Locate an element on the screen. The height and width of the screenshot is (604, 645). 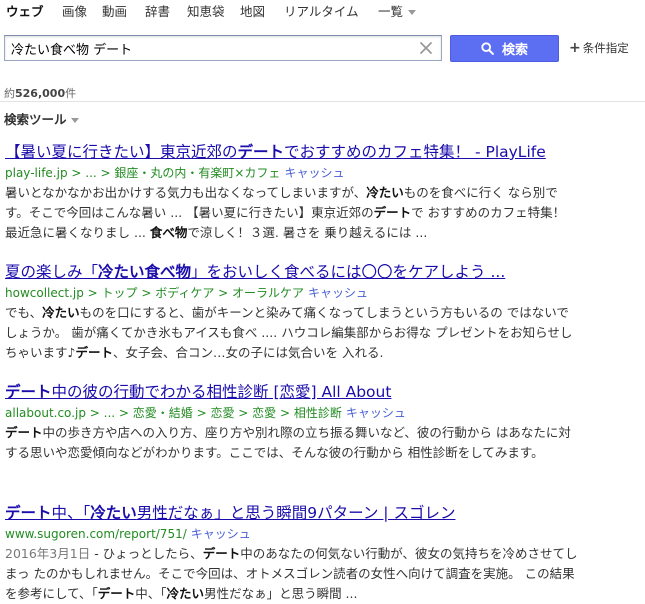
text-segment: 【暑い夏に行きたい】東京近郊の is located at coordinates (121, 152).